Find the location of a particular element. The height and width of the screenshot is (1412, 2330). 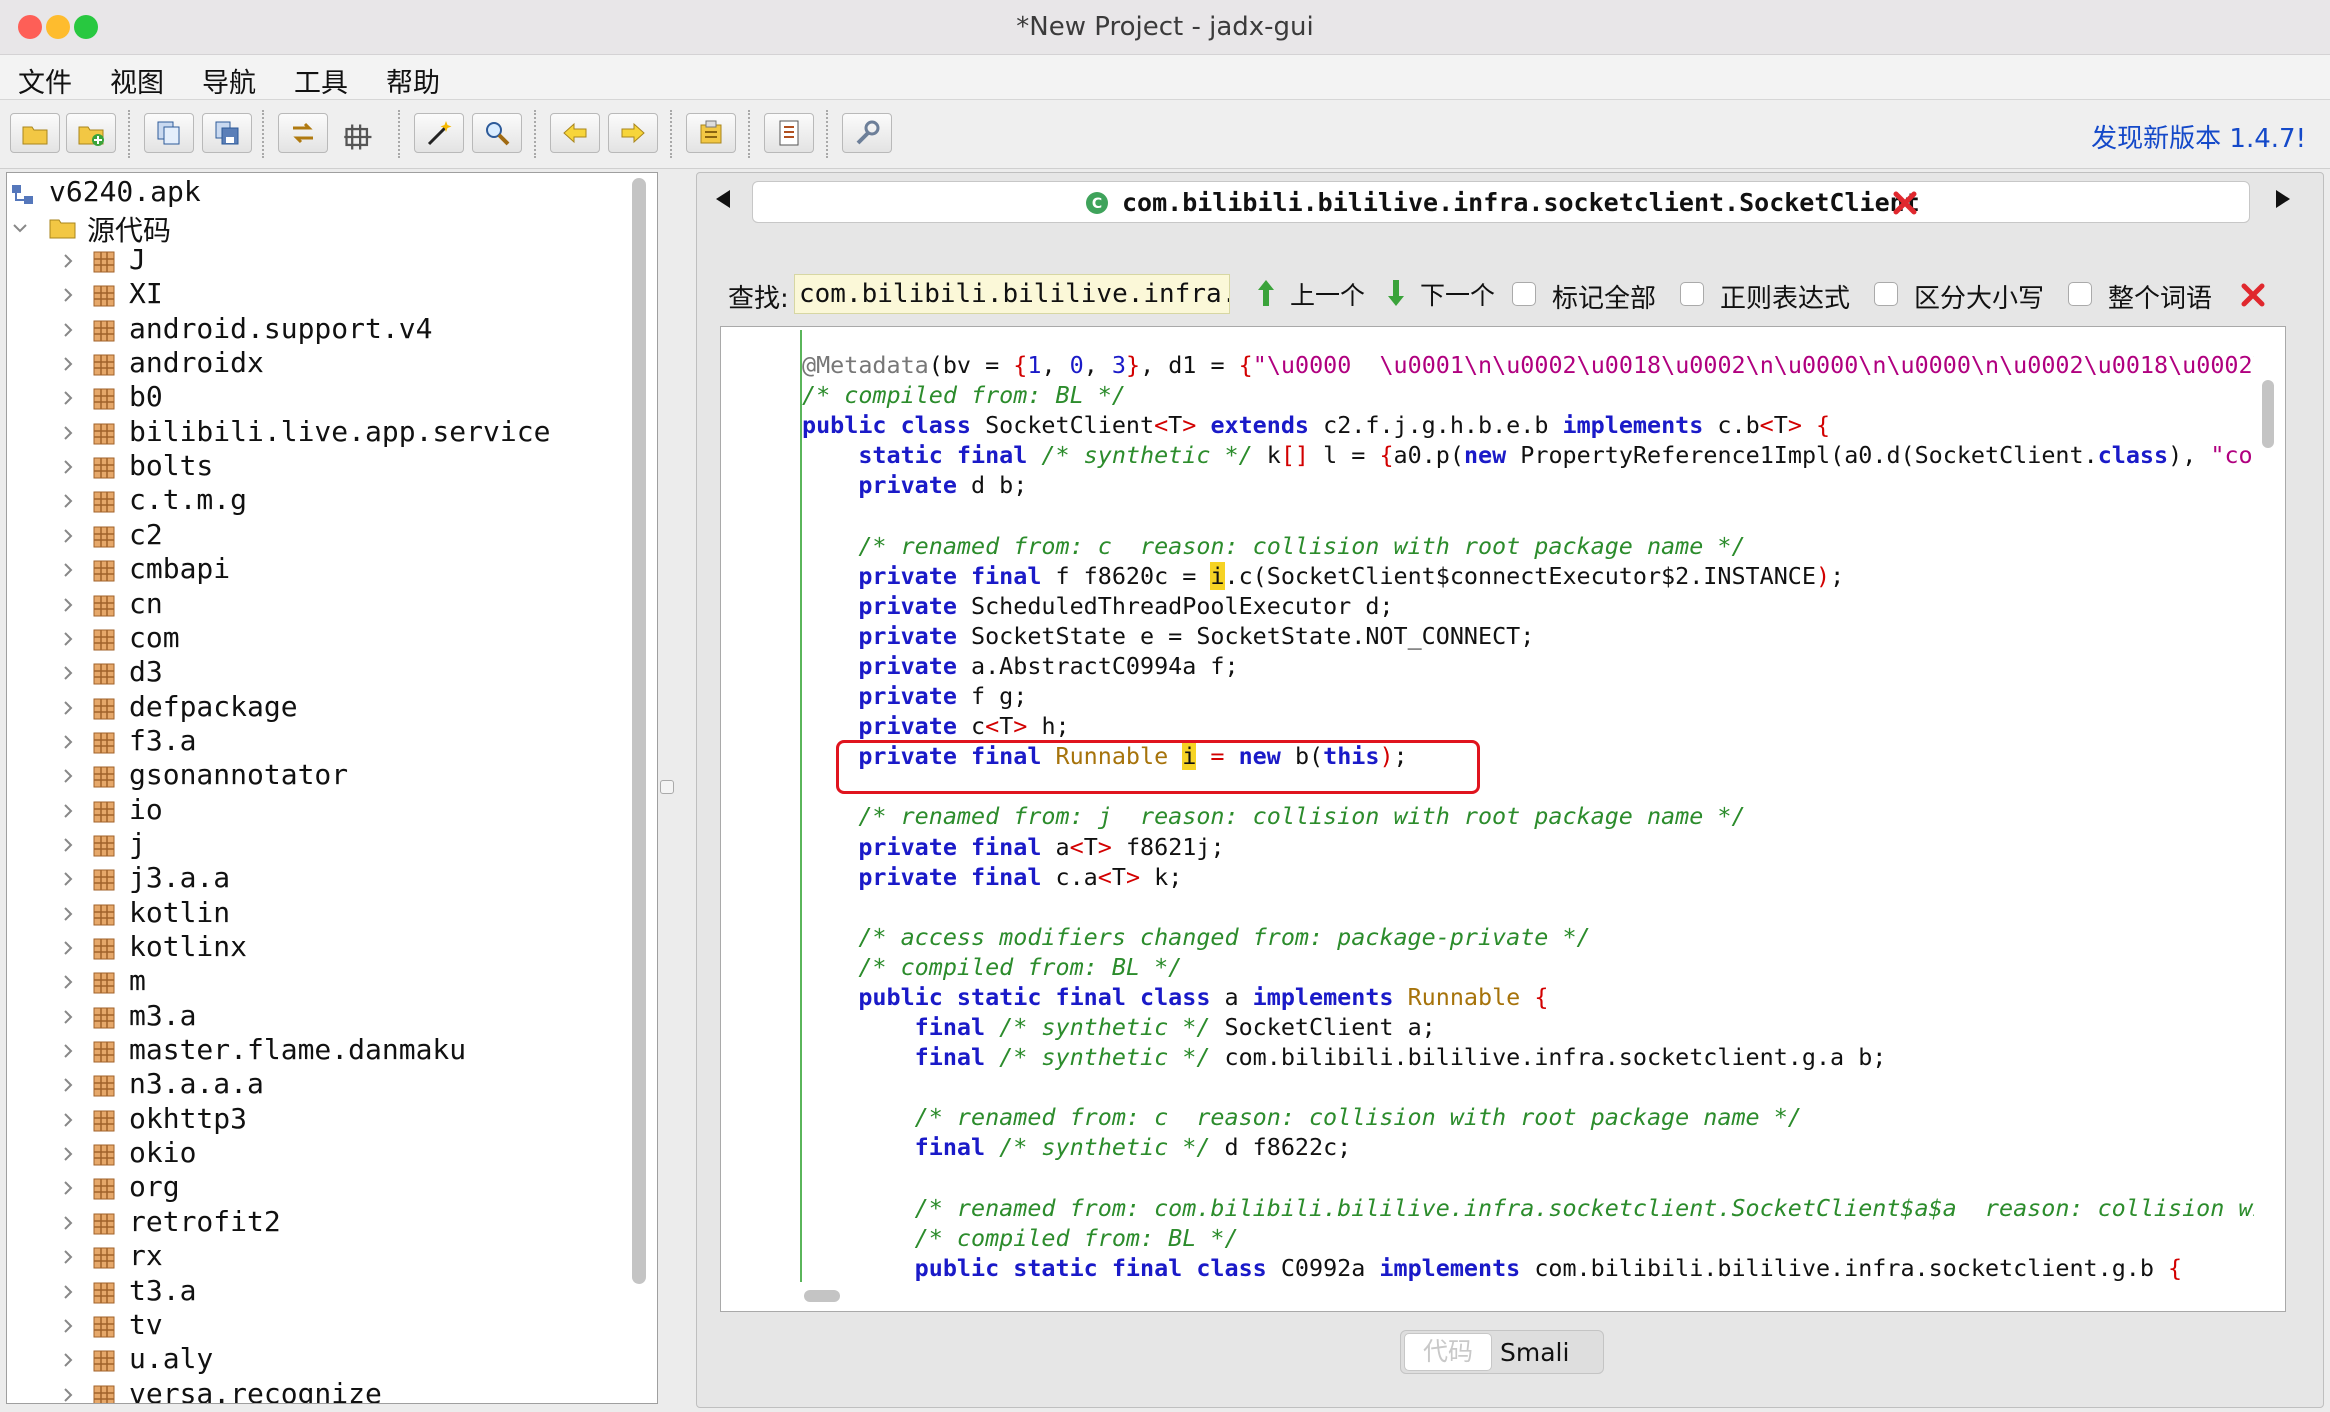

save-all-button is located at coordinates (227, 133).